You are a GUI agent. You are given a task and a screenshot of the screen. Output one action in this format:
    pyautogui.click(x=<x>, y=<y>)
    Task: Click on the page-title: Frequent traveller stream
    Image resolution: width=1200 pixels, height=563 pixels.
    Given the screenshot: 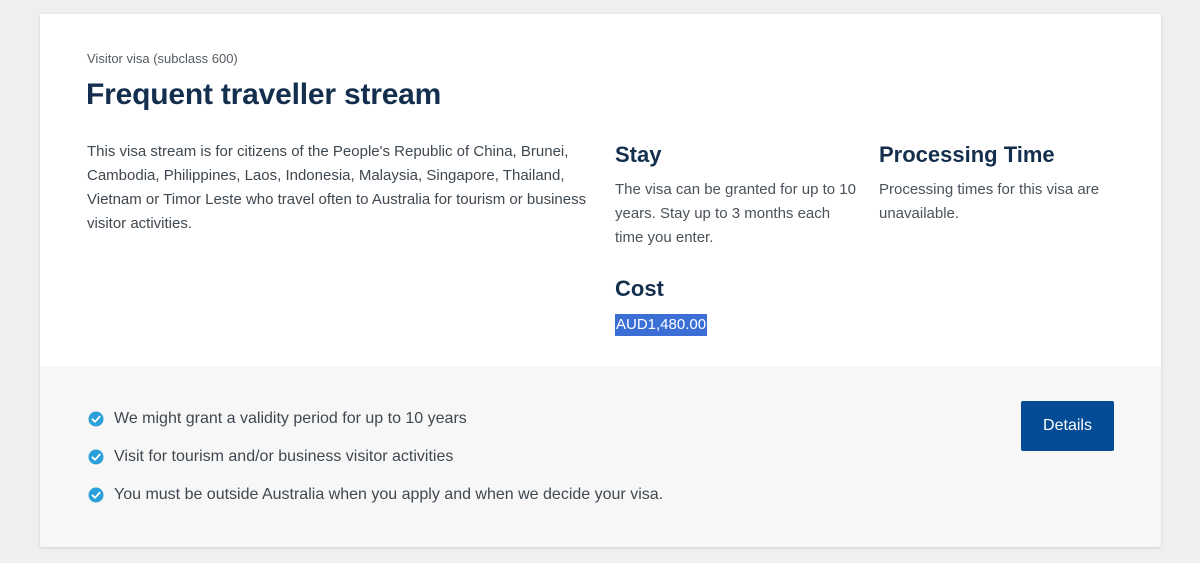 What is the action you would take?
    pyautogui.click(x=264, y=94)
    